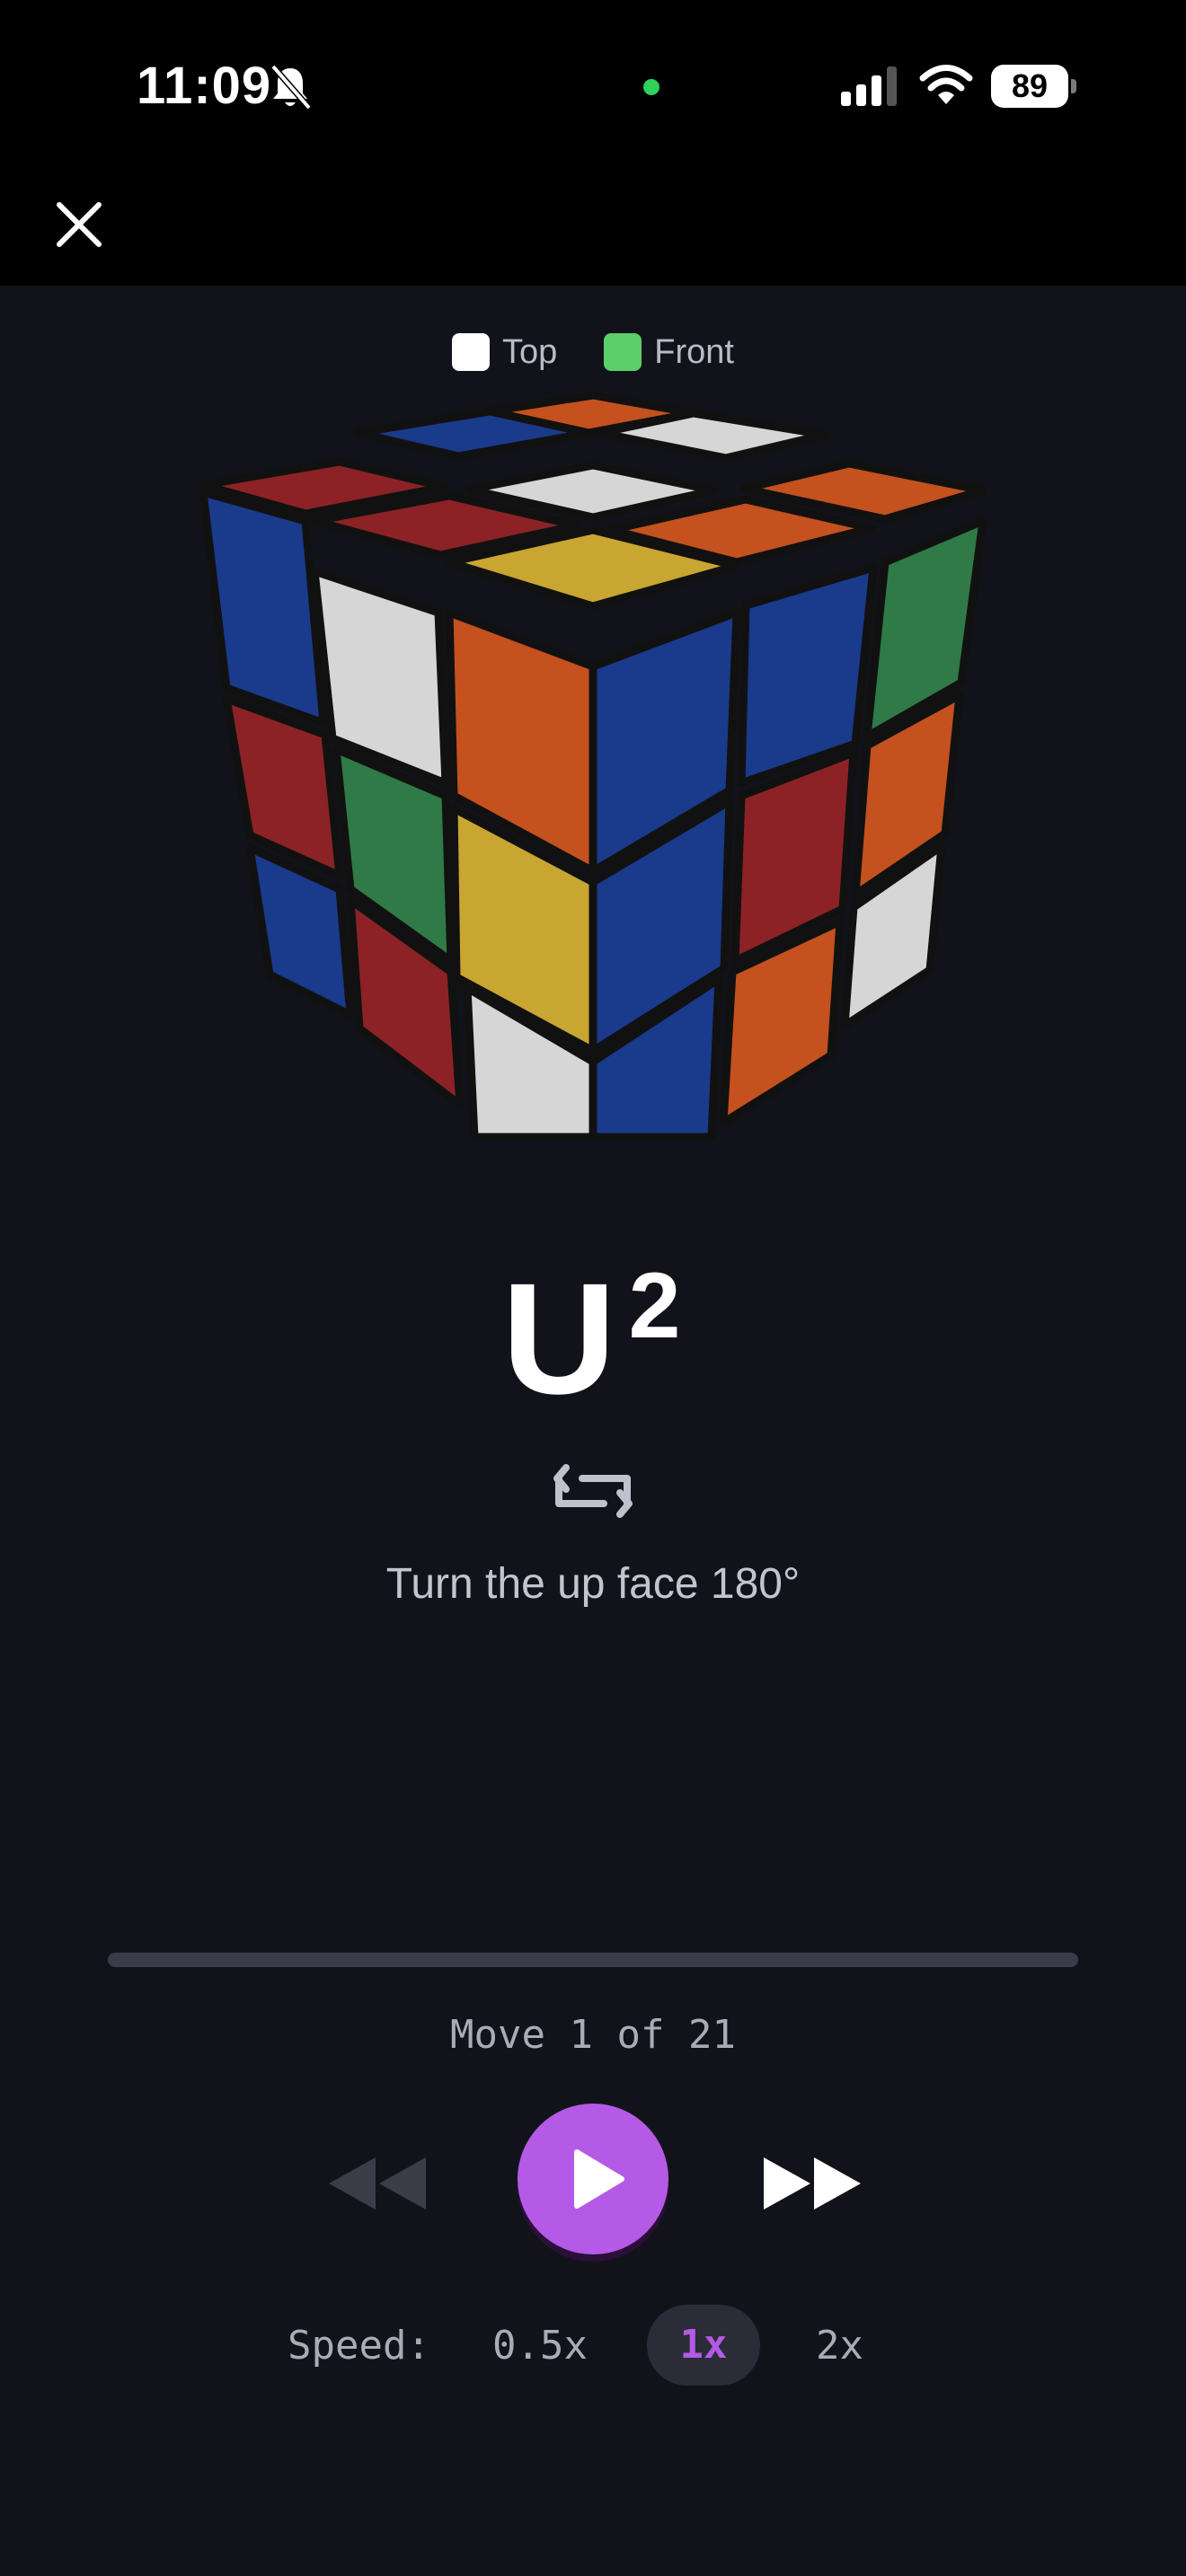  Describe the element at coordinates (812, 2183) in the screenshot. I see `fast-forward-icon` at that location.